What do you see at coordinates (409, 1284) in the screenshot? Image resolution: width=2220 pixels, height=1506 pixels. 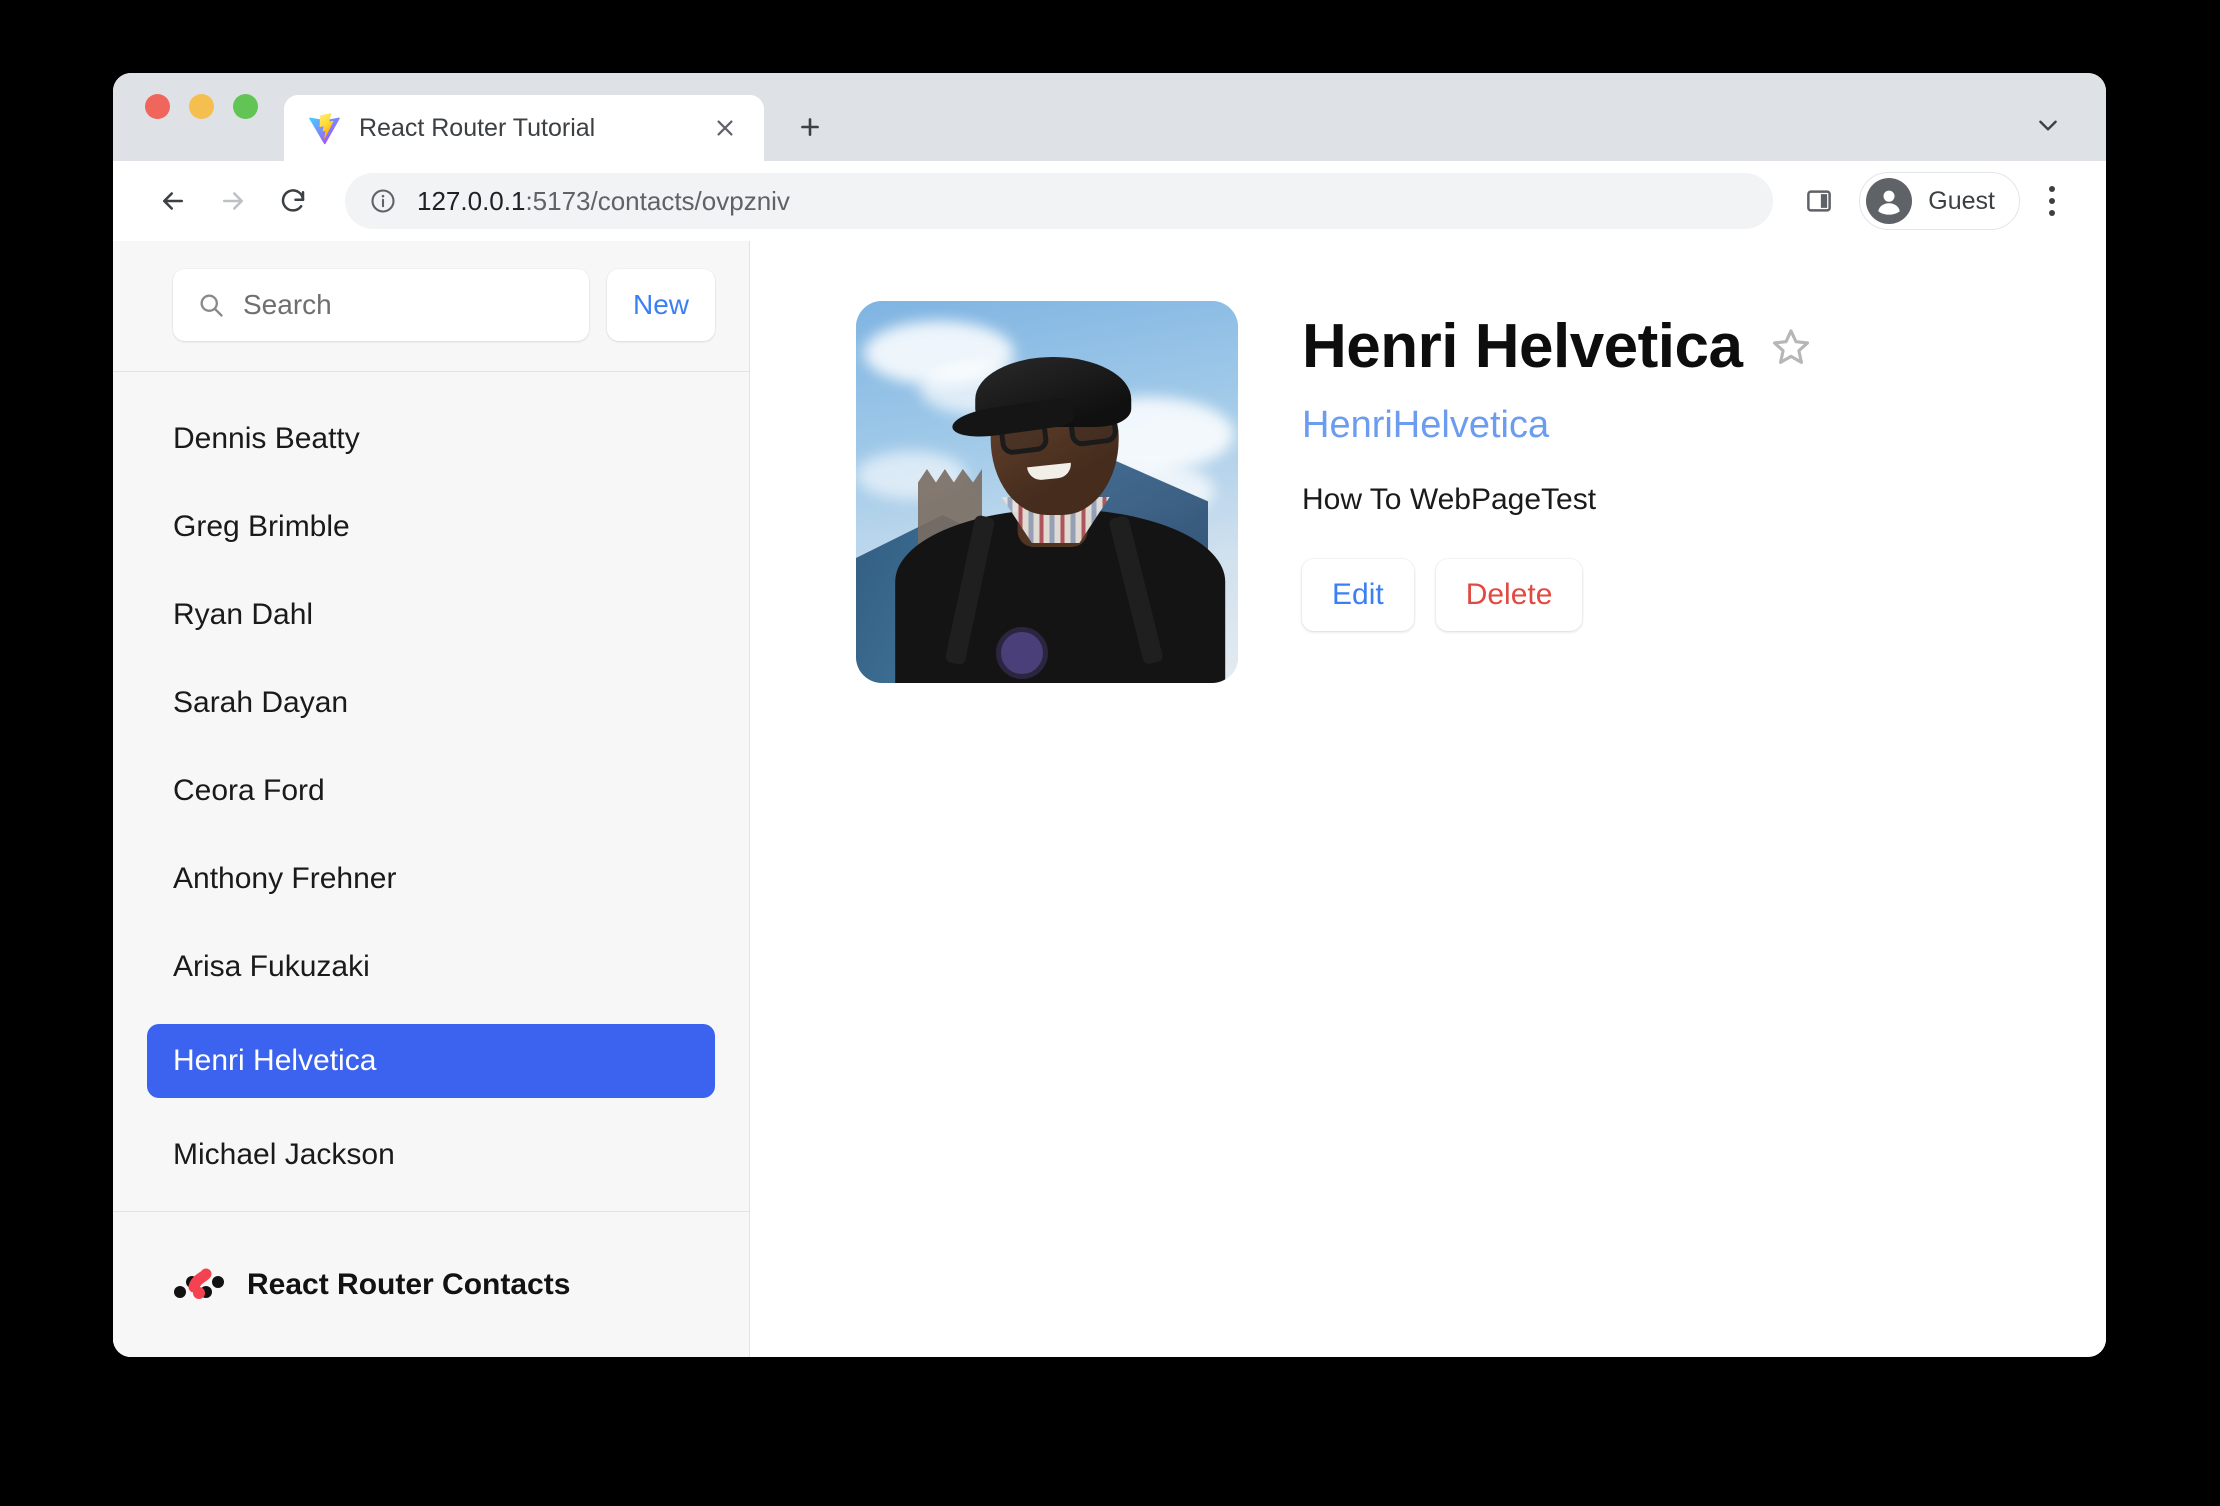 I see `sidebar-footer-label: React Router Contacts` at bounding box center [409, 1284].